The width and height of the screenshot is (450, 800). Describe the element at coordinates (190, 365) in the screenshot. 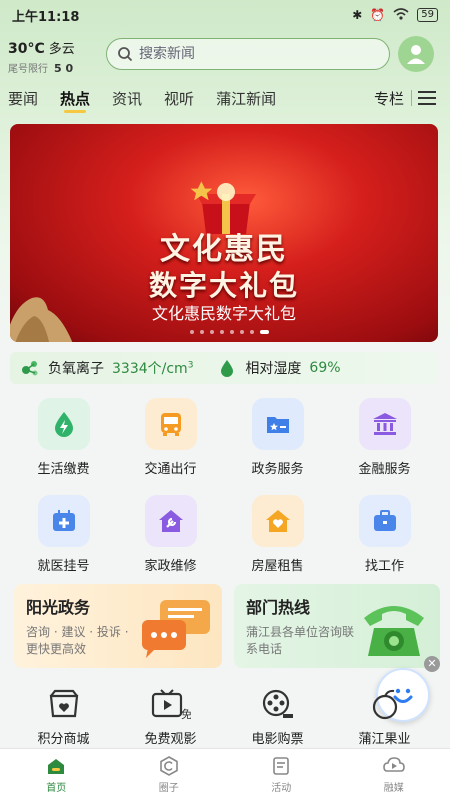

I see `ion-unit-sup: 3` at that location.